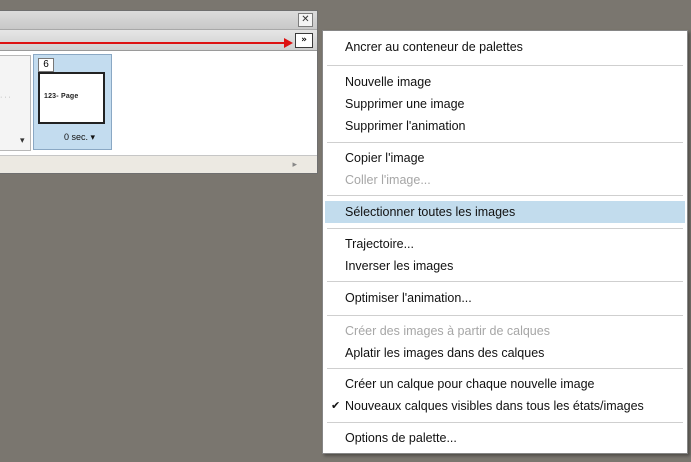 Image resolution: width=691 pixels, height=462 pixels. Describe the element at coordinates (143, 43) in the screenshot. I see `annotation-arrow-line` at that location.